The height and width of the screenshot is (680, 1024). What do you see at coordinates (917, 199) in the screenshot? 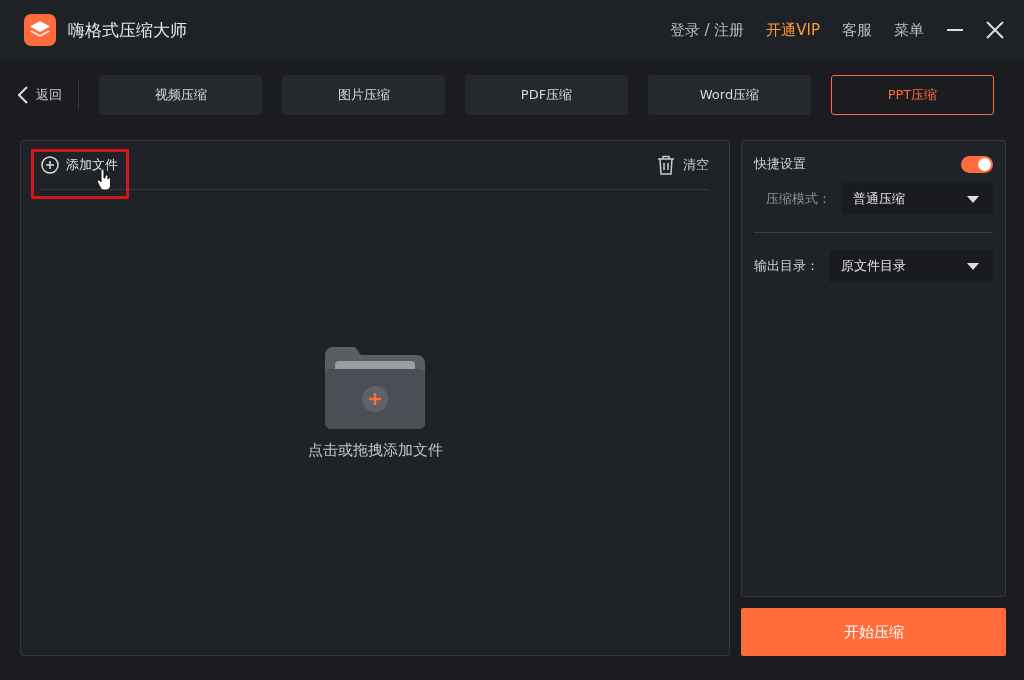
I see `dropdown: 普通压缩` at bounding box center [917, 199].